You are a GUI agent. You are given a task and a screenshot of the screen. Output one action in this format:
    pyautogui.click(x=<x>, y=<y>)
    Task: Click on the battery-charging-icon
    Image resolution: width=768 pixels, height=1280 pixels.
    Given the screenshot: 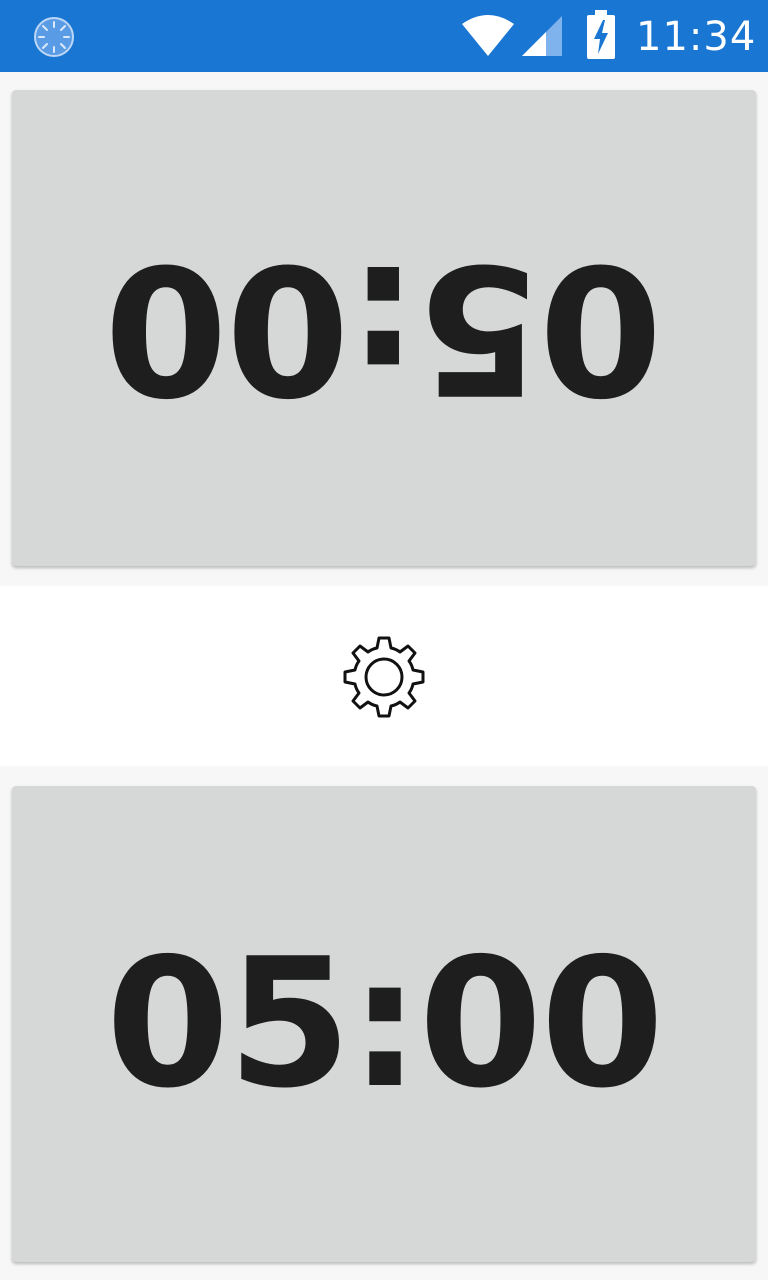 What is the action you would take?
    pyautogui.click(x=601, y=34)
    